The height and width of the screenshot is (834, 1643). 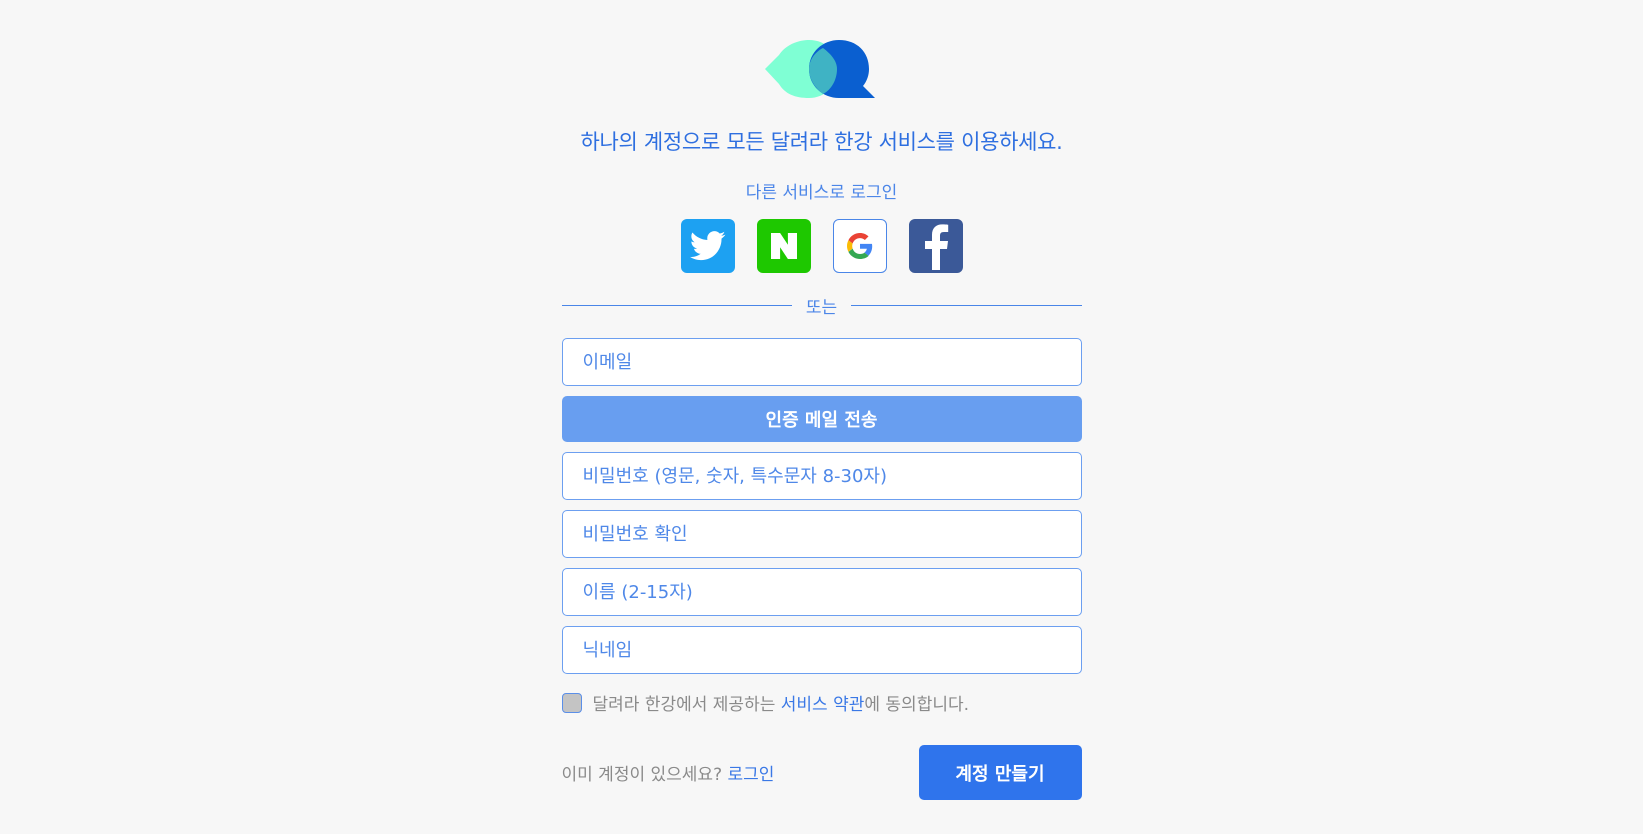 I want to click on social-login-buttons, so click(x=822, y=246).